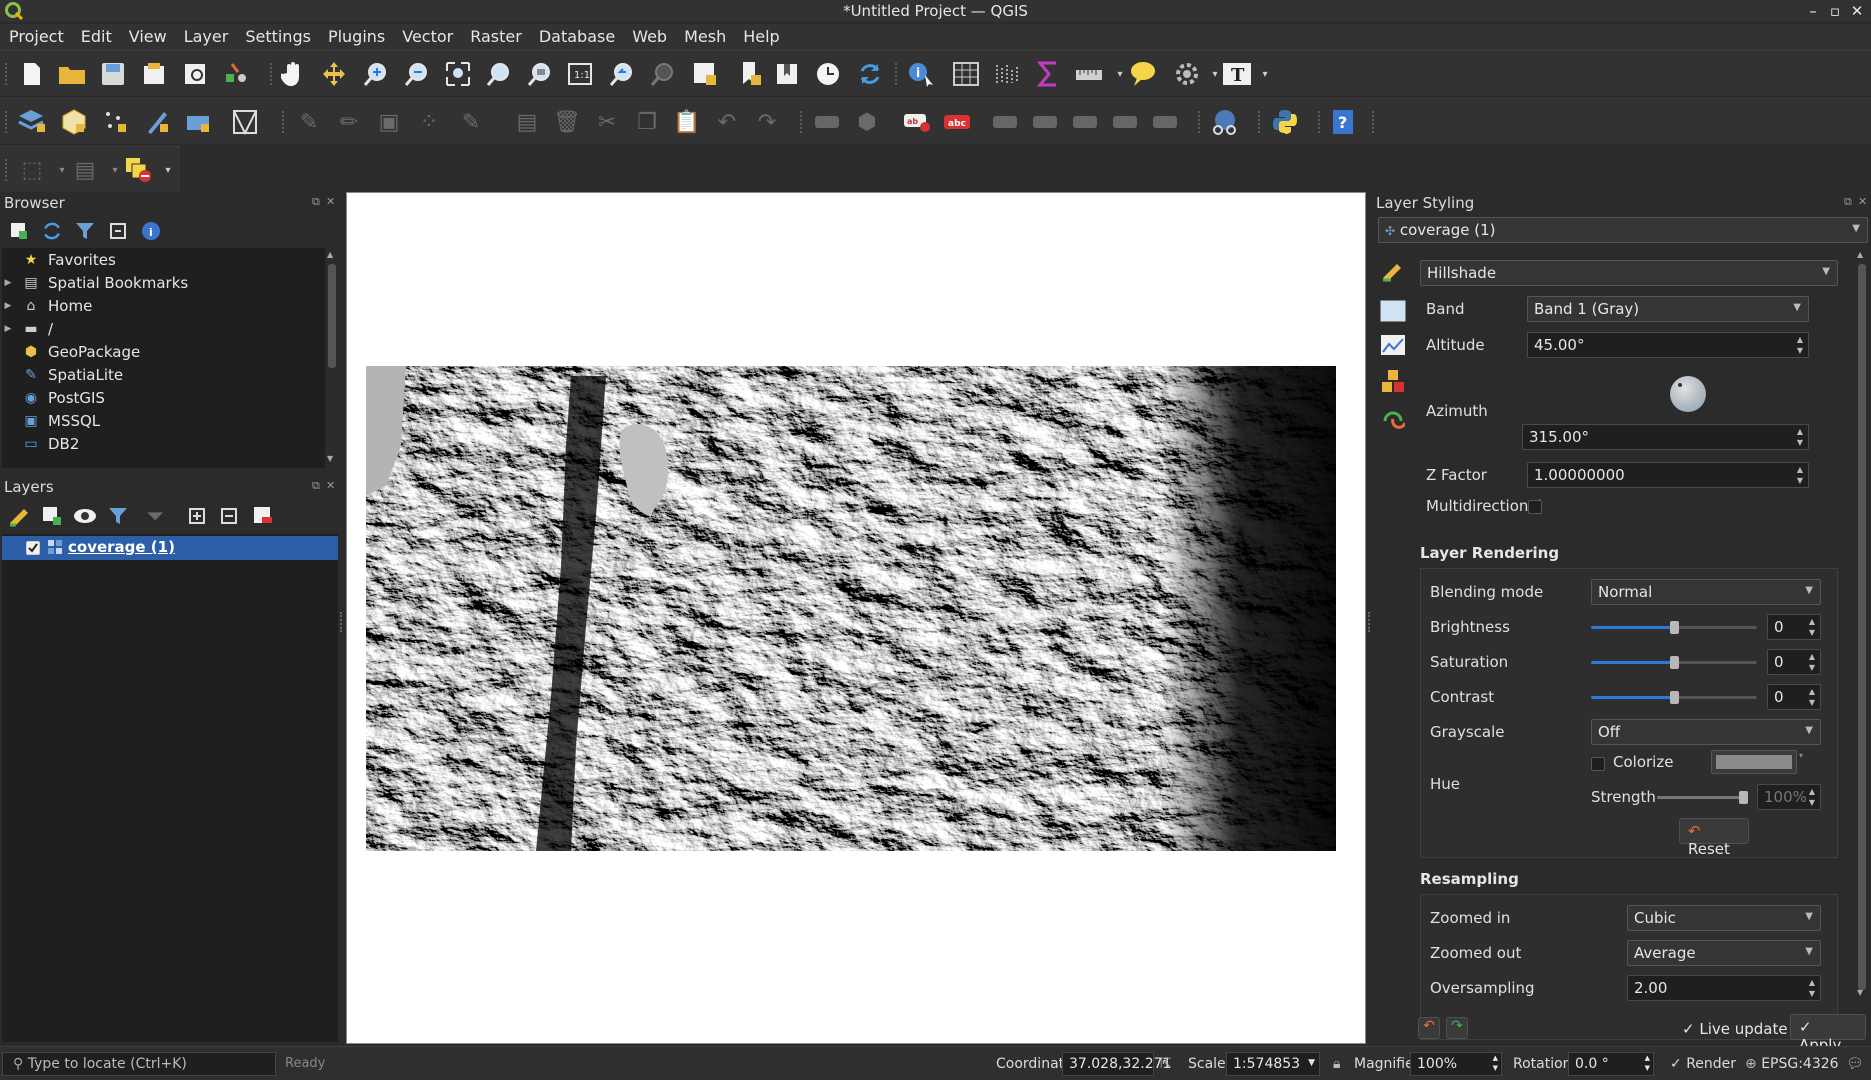 The width and height of the screenshot is (1871, 1080). What do you see at coordinates (113, 74) in the screenshot?
I see `save-project-icon` at bounding box center [113, 74].